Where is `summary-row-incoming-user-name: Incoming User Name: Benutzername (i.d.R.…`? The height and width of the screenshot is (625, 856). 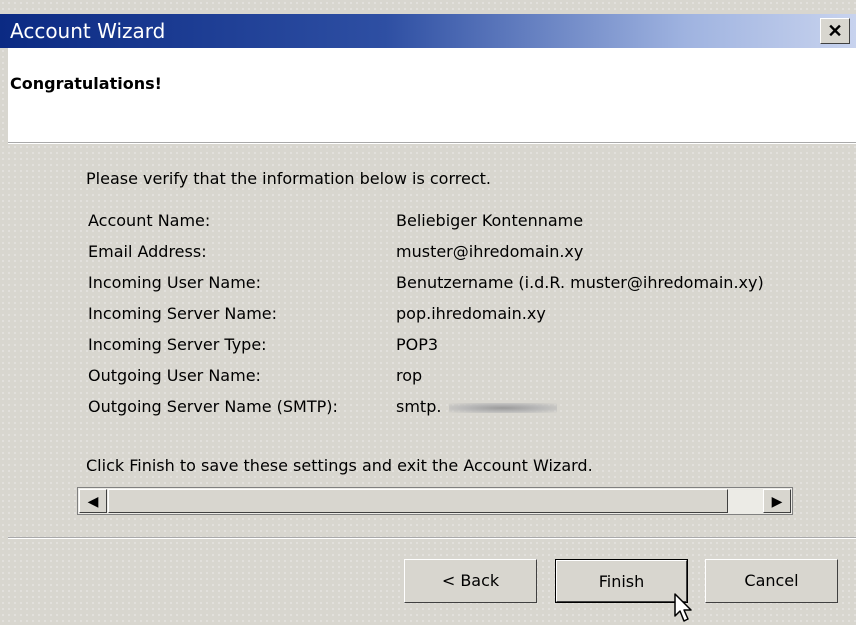 summary-row-incoming-user-name: Incoming User Name: Benutzername (i.d.R.… is located at coordinates (472, 285).